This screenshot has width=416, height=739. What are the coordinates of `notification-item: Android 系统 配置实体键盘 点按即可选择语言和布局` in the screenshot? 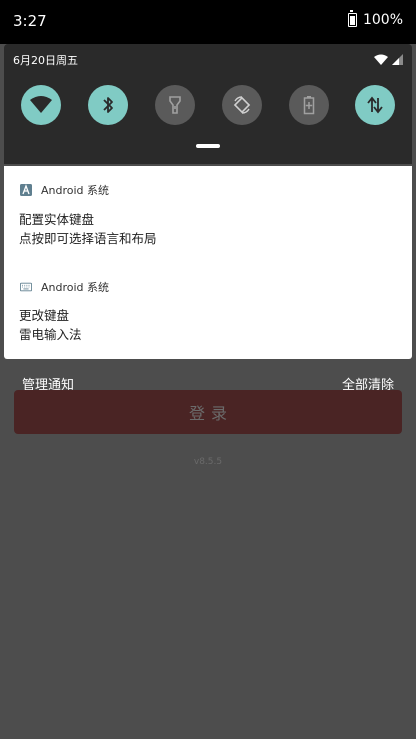 It's located at (208, 214).